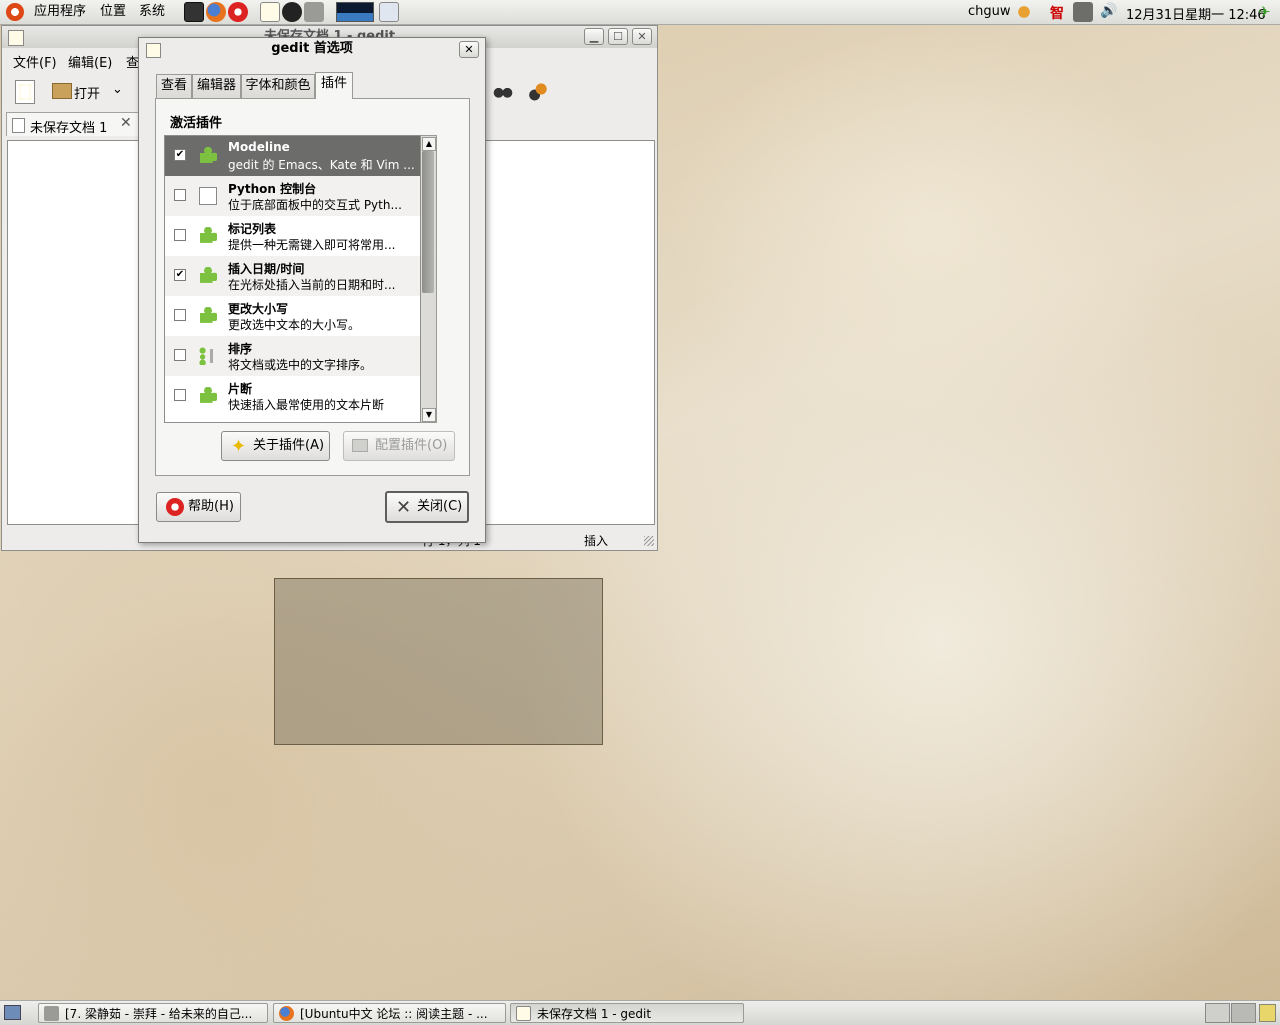  Describe the element at coordinates (428, 222) in the screenshot. I see `scrollbar-thumb` at that location.